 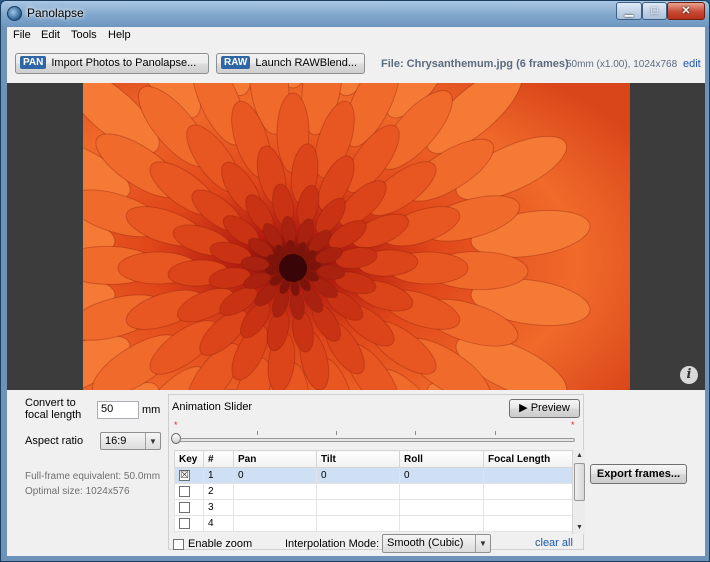 I want to click on interpolation-mode-select: Smooth (Cubic) ▼, so click(x=436, y=543).